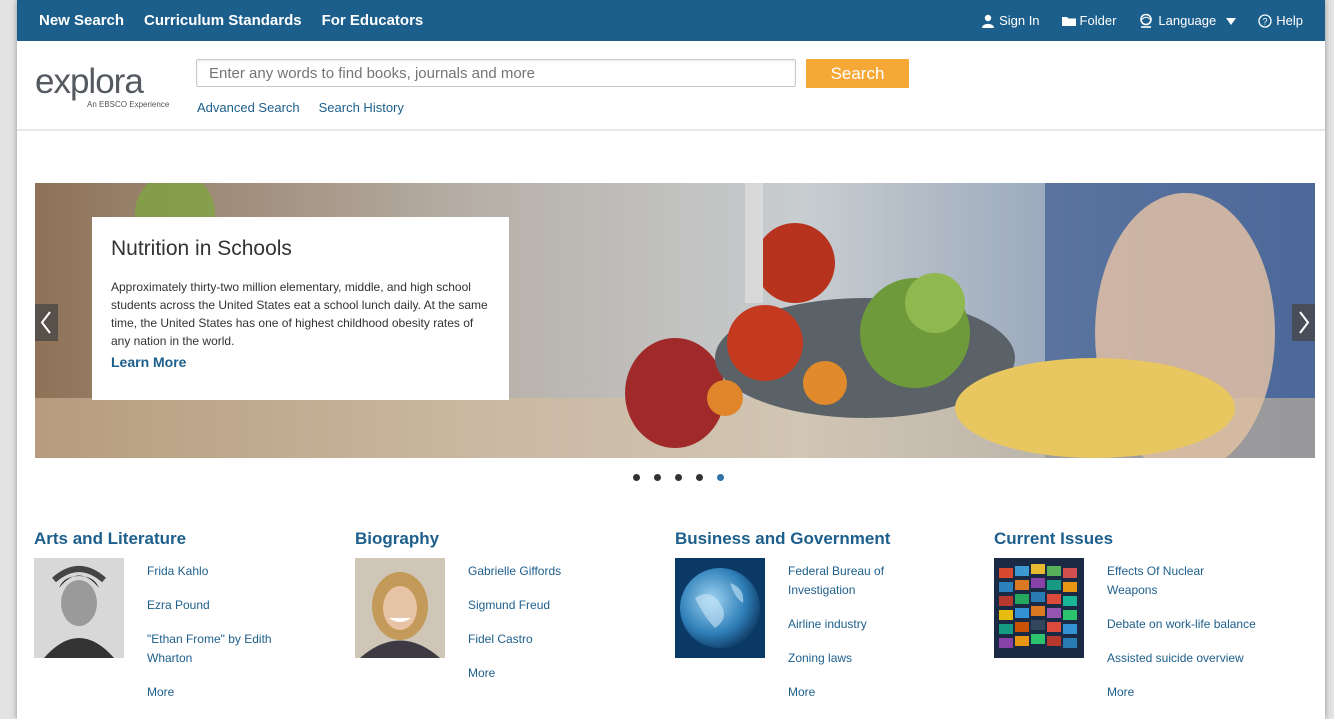  Describe the element at coordinates (1182, 581) in the screenshot. I see `category-link: Effects Of Nuclear Weapons` at that location.